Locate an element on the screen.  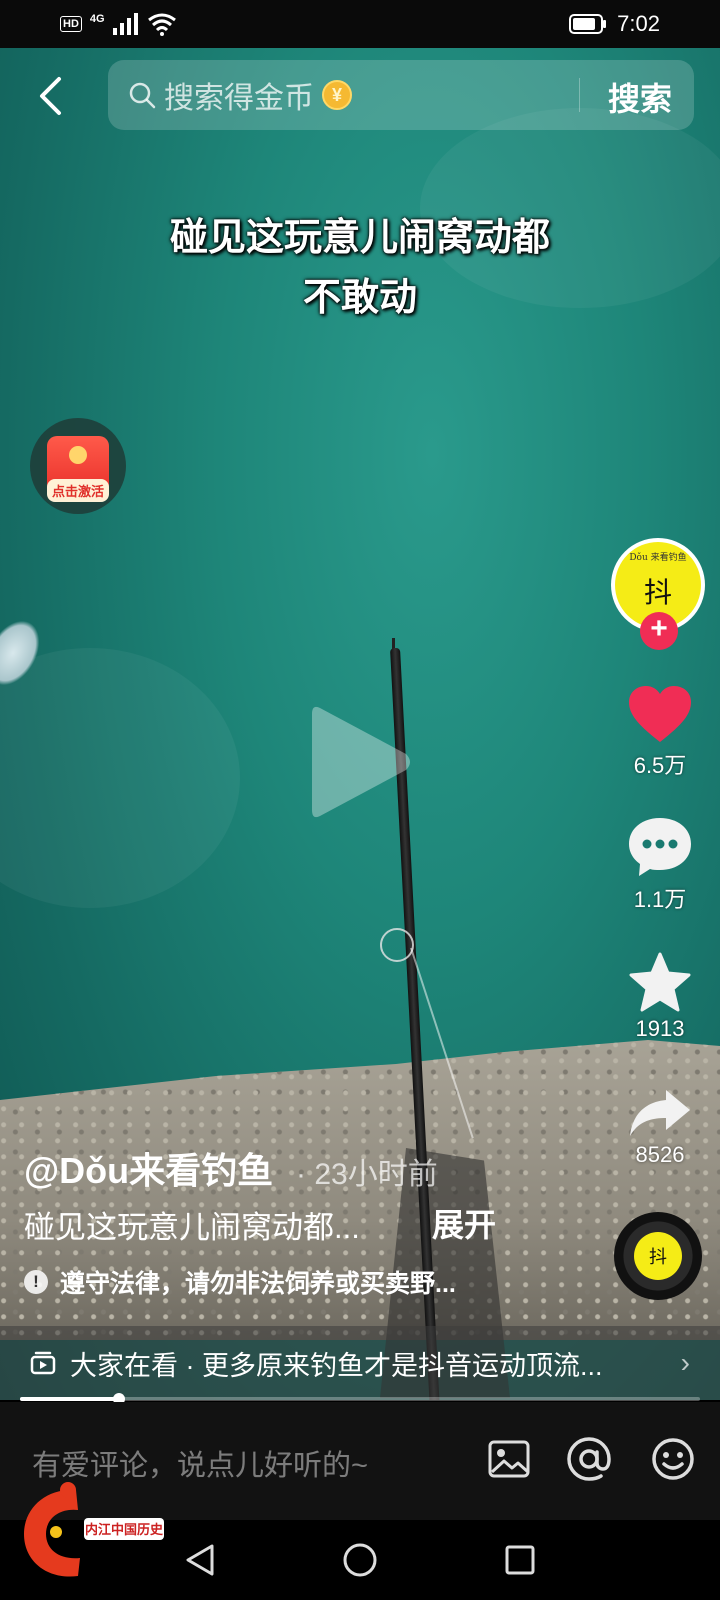
like-count: 6.5万 is located at coordinates (660, 765).